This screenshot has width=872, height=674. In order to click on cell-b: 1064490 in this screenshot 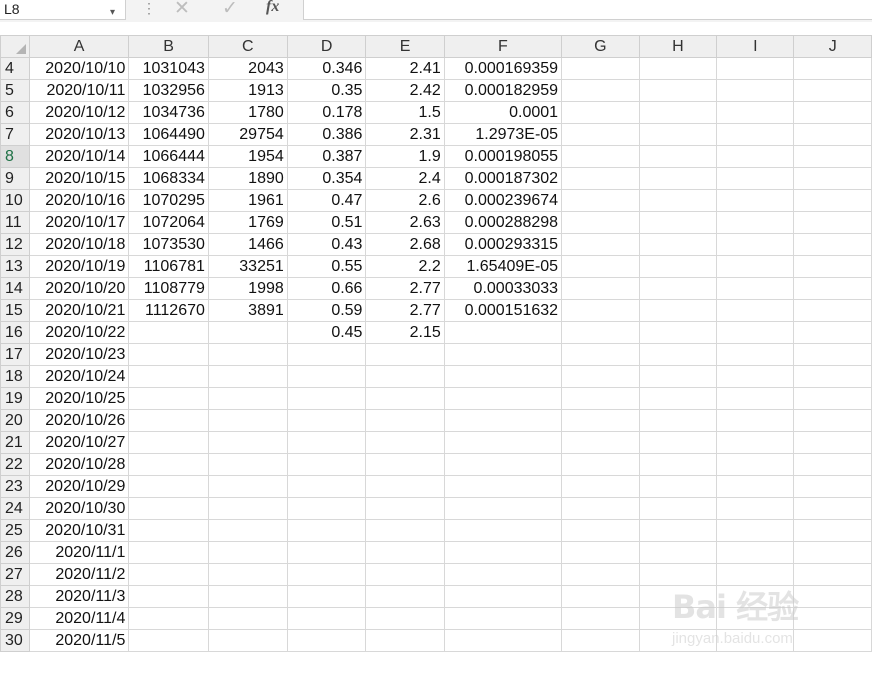, I will do `click(168, 134)`.